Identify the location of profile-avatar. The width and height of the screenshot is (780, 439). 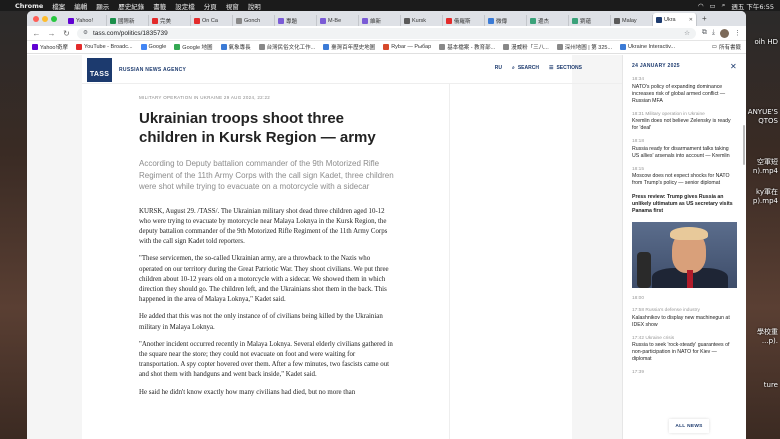
(724, 33).